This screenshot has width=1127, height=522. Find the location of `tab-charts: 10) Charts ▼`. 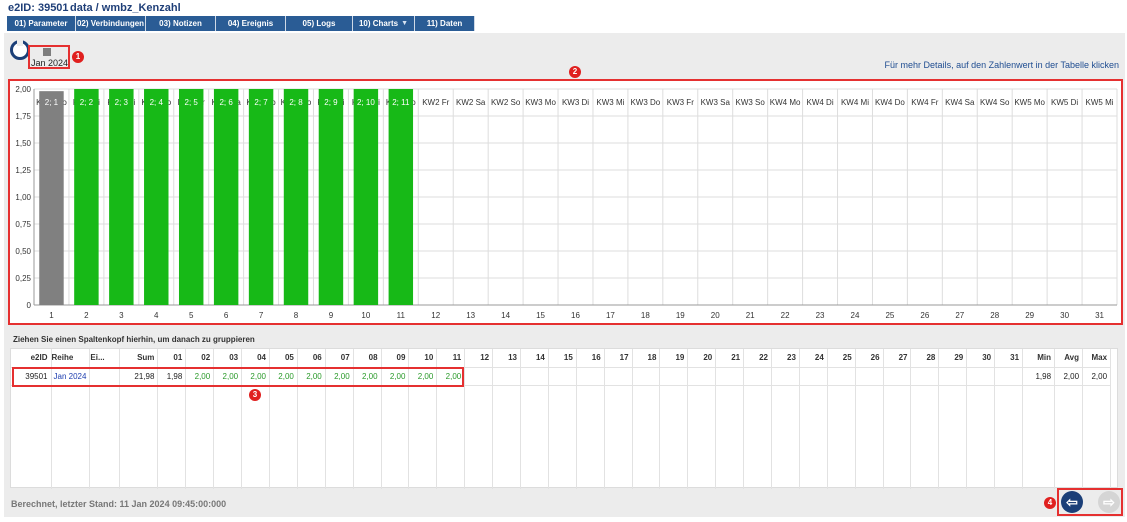

tab-charts: 10) Charts ▼ is located at coordinates (384, 23).